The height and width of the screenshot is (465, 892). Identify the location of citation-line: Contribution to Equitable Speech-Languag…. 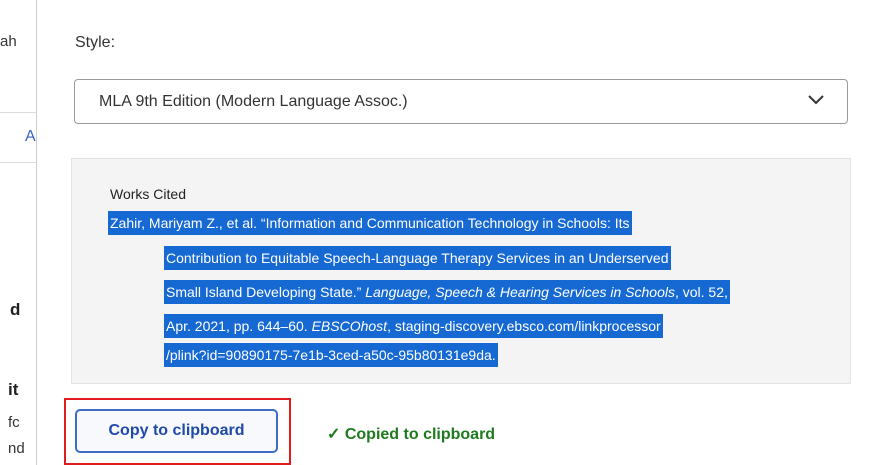
(417, 258).